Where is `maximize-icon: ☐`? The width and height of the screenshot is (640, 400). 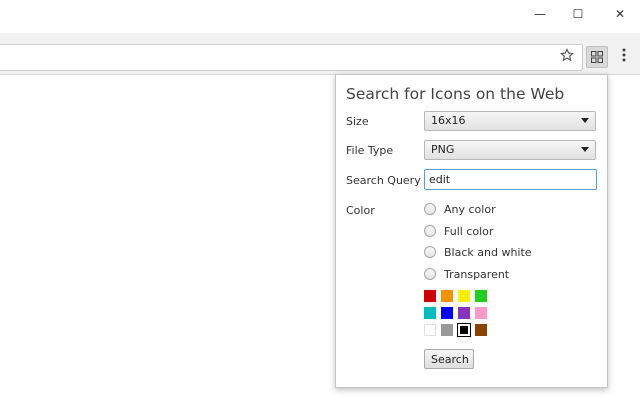 maximize-icon: ☐ is located at coordinates (578, 14).